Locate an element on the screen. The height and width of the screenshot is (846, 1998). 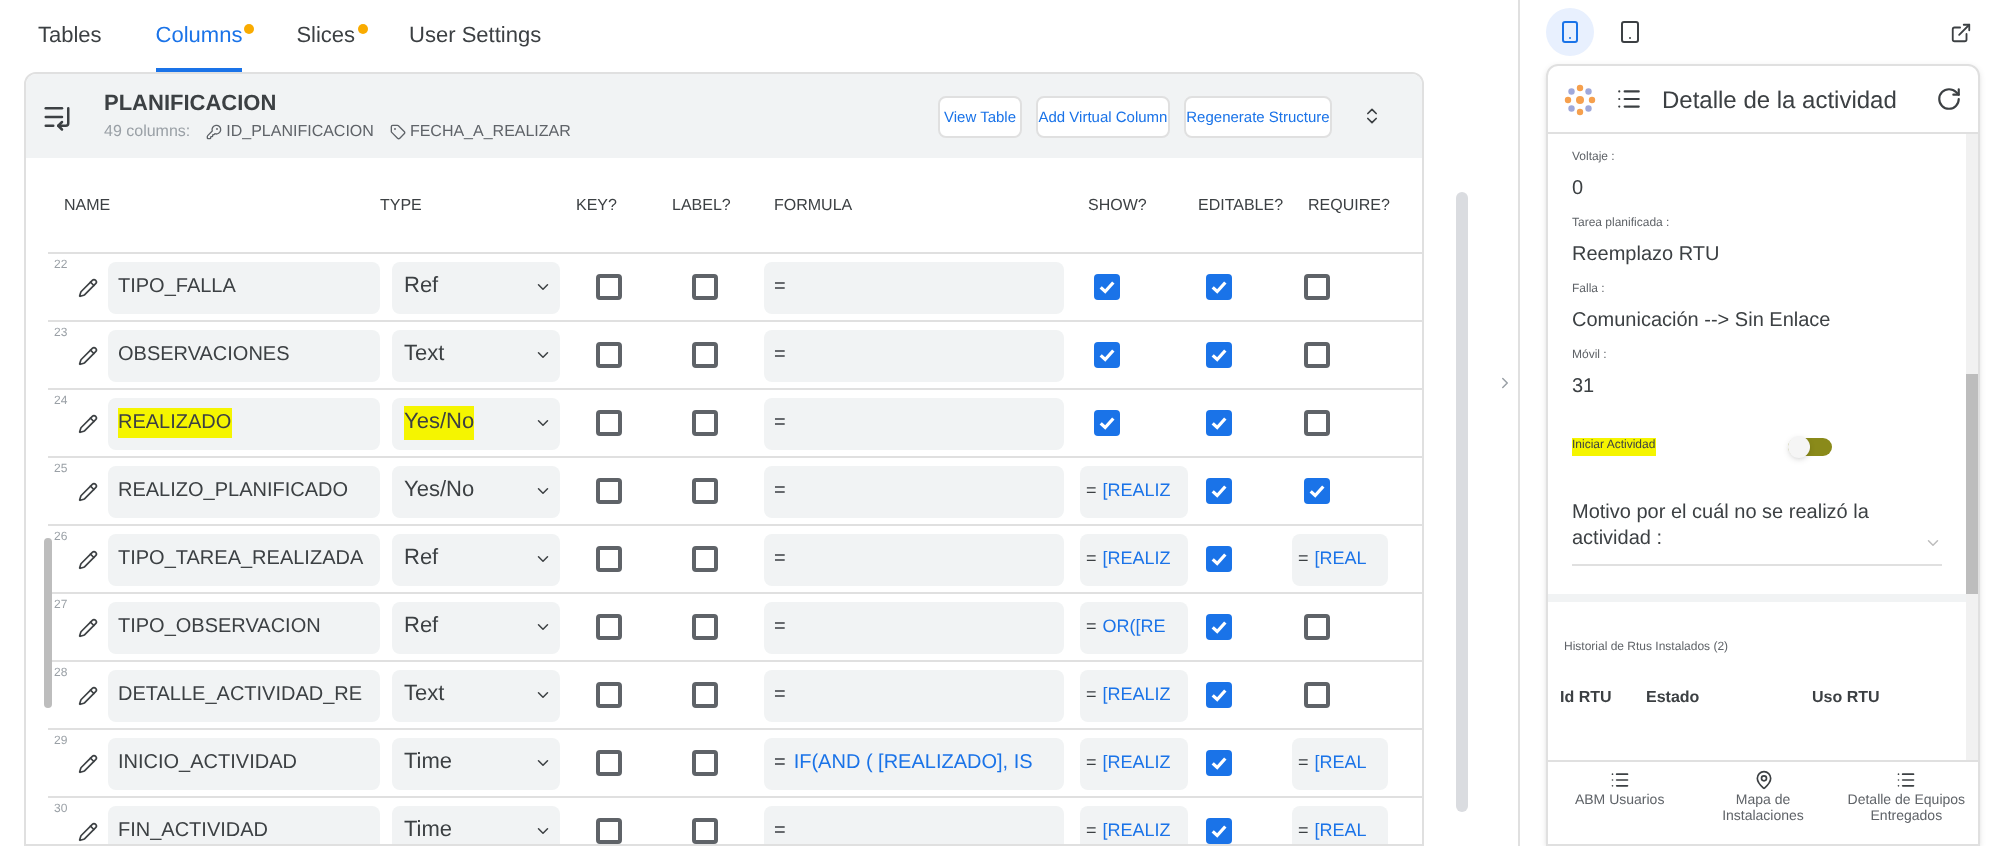
name-field: TIPO_OBSERVACION is located at coordinates (244, 627).